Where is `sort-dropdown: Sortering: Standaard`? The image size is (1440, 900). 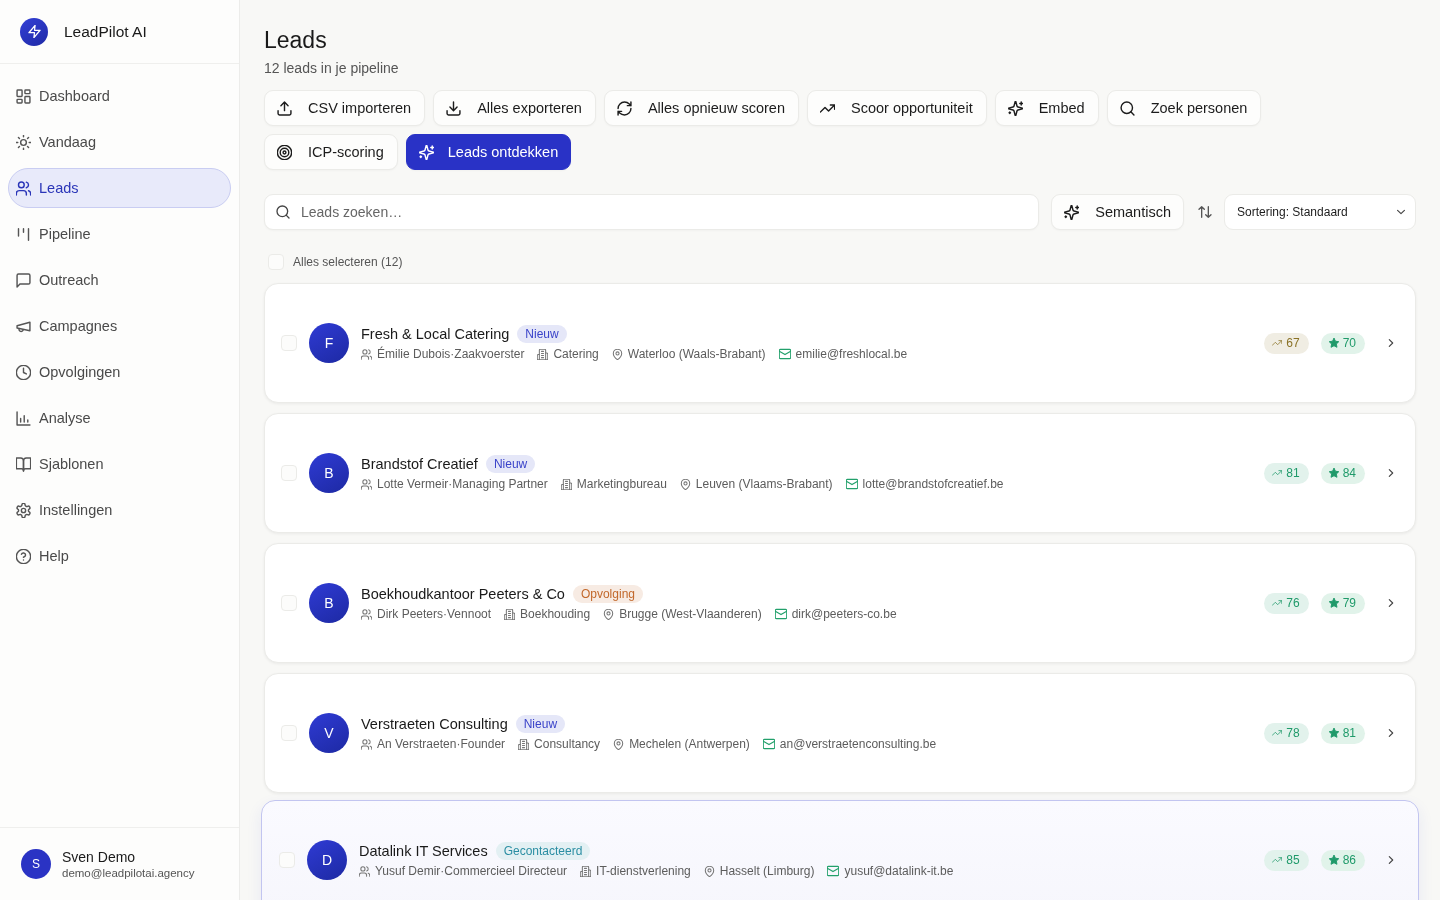 sort-dropdown: Sortering: Standaard is located at coordinates (1320, 212).